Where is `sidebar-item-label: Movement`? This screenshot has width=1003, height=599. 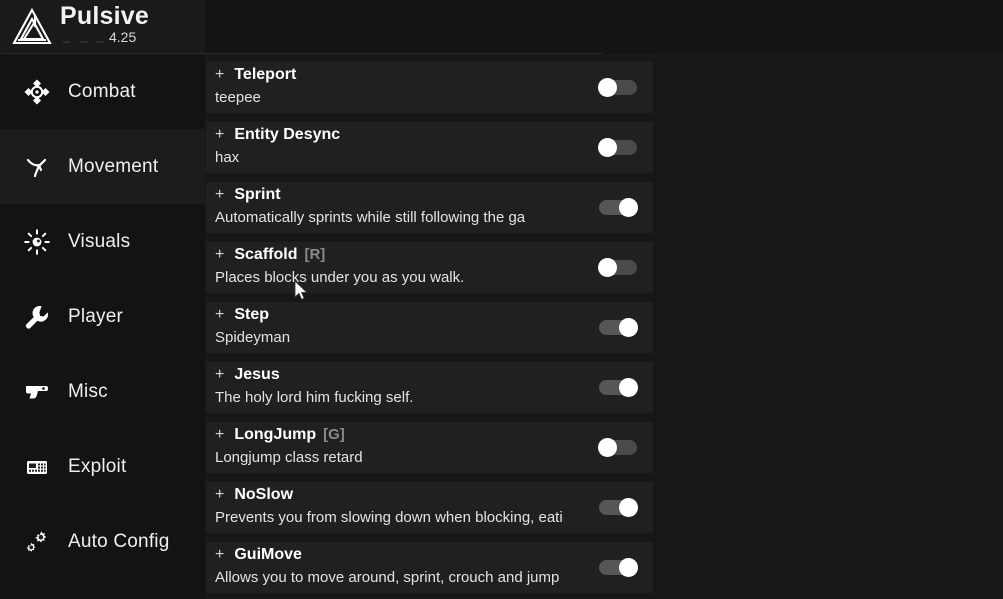
sidebar-item-label: Movement is located at coordinates (113, 166).